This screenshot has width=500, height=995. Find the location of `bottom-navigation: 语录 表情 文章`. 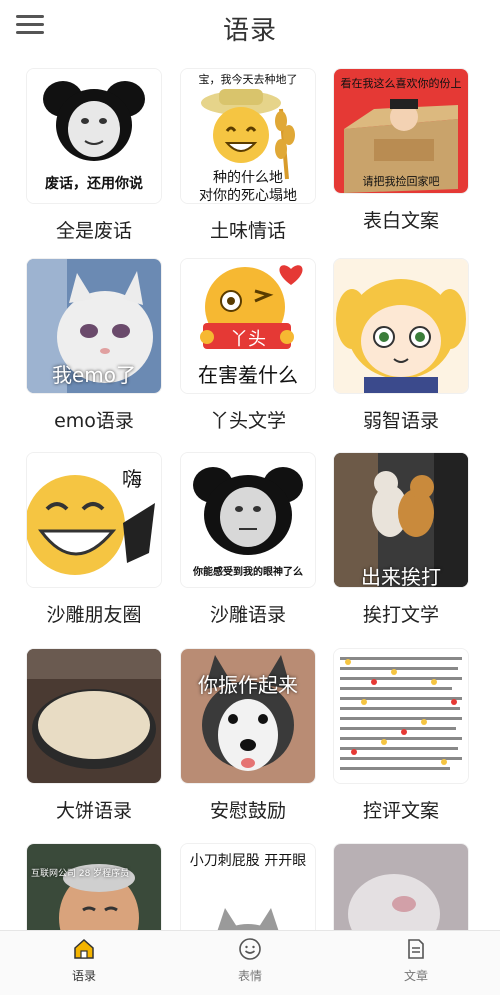

bottom-navigation: 语录 表情 文章 is located at coordinates (250, 962).